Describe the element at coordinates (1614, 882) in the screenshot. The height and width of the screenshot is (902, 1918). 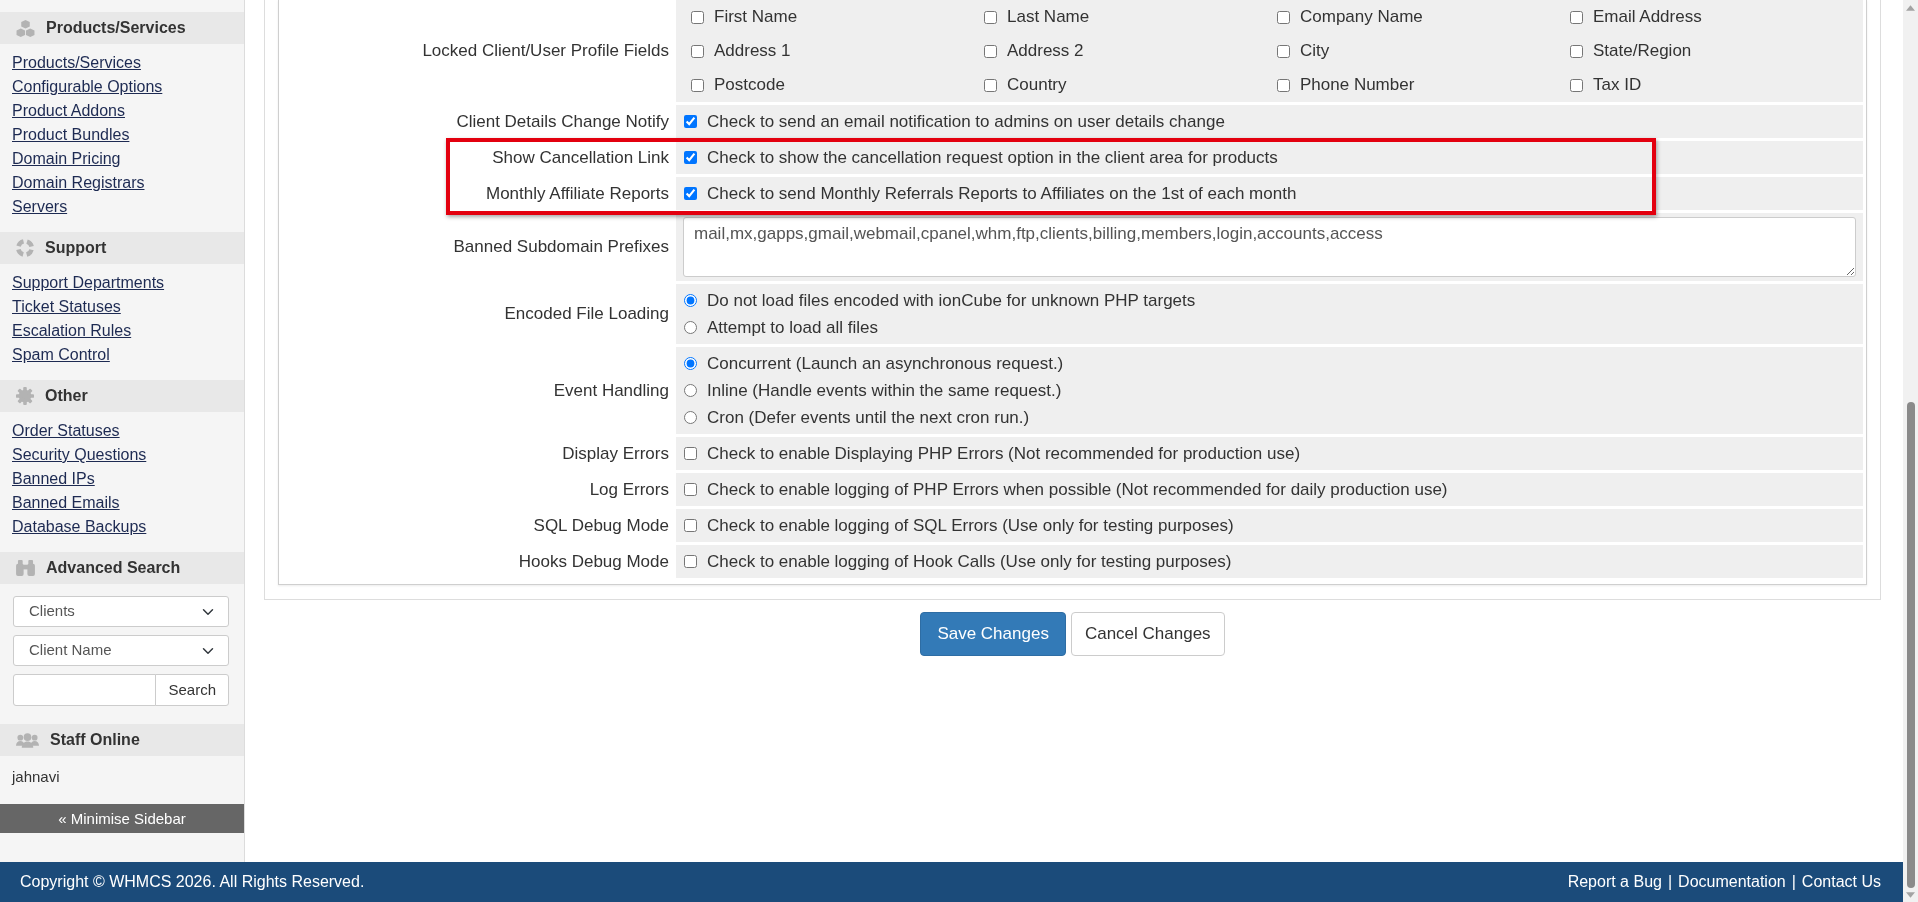
I see `footer-link: Report a Bug` at that location.